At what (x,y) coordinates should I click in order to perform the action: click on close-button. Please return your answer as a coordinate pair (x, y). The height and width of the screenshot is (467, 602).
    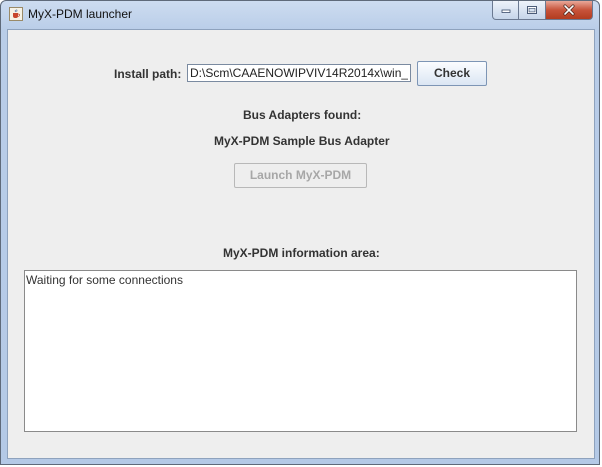
    Looking at the image, I should click on (569, 10).